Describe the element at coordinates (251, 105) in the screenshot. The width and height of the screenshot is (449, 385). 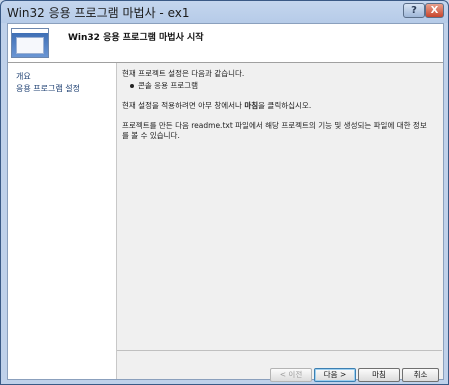
I see `apply-instruction-finish: 마침` at that location.